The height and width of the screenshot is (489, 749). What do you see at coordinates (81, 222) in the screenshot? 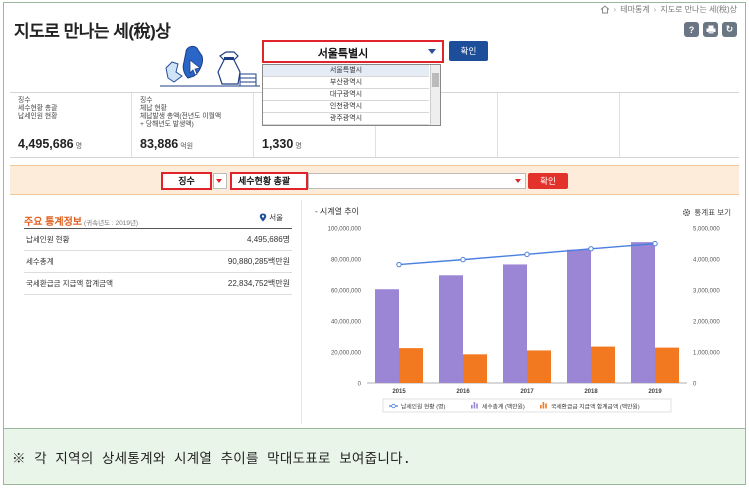
I see `summary-title: 주요 통계정보 (귀속년도 : 2019년)` at bounding box center [81, 222].